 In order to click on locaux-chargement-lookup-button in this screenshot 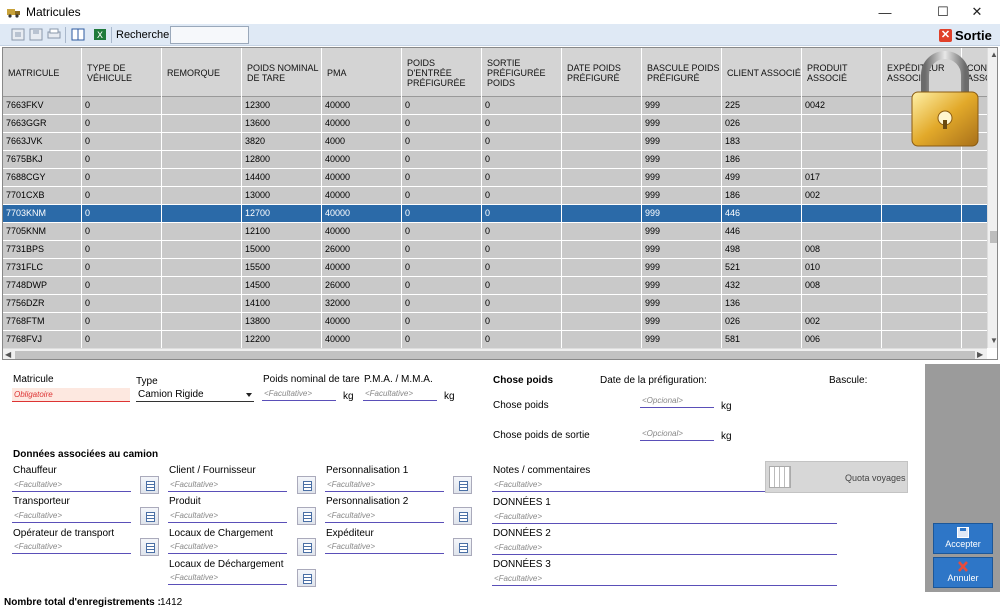, I will do `click(306, 547)`.